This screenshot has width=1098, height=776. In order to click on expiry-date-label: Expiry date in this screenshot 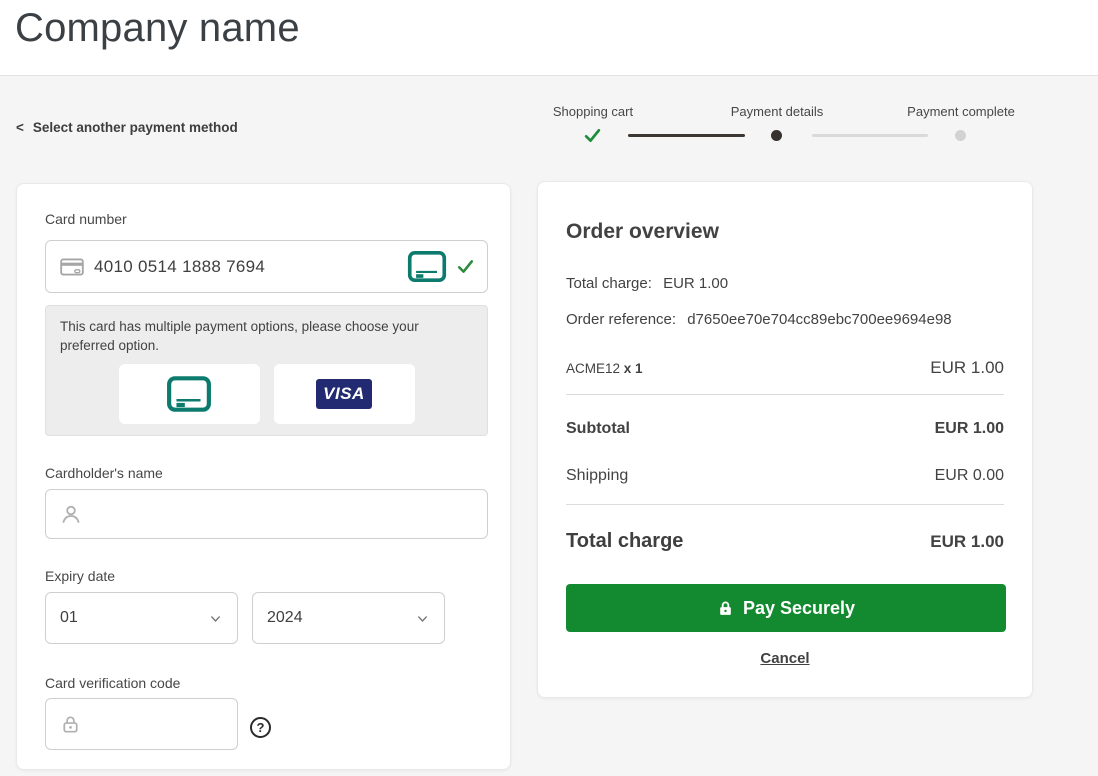, I will do `click(80, 576)`.